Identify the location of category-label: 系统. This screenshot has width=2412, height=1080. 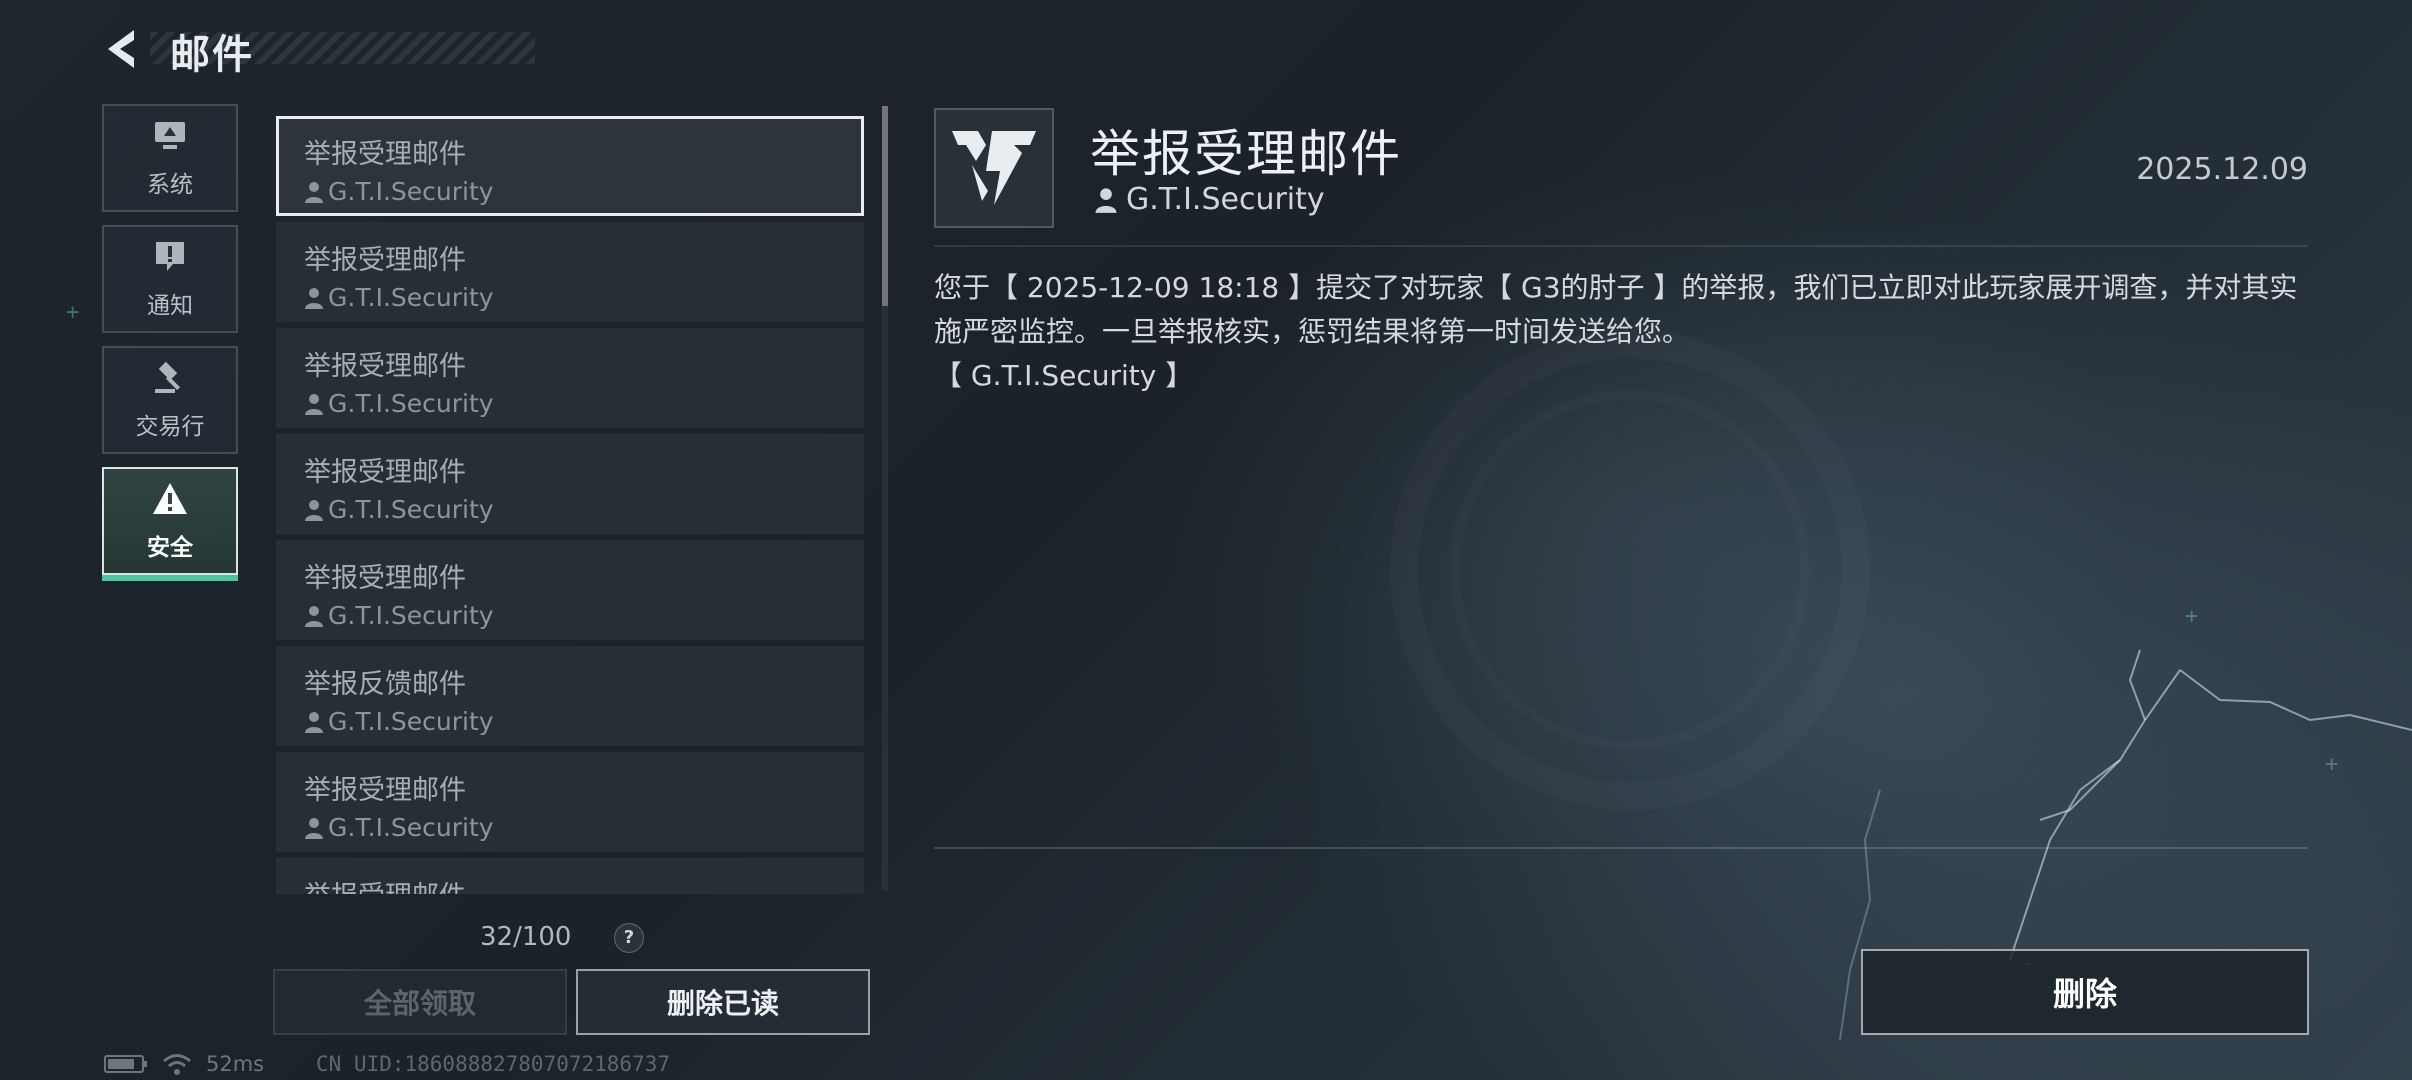
(170, 185).